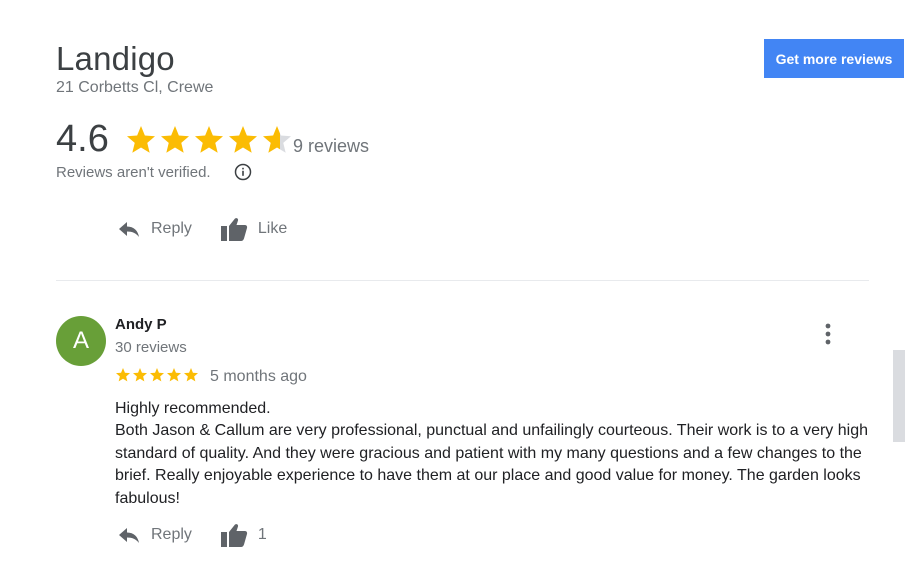 The height and width of the screenshot is (581, 917). What do you see at coordinates (115, 58) in the screenshot?
I see `business-name: Landigo` at bounding box center [115, 58].